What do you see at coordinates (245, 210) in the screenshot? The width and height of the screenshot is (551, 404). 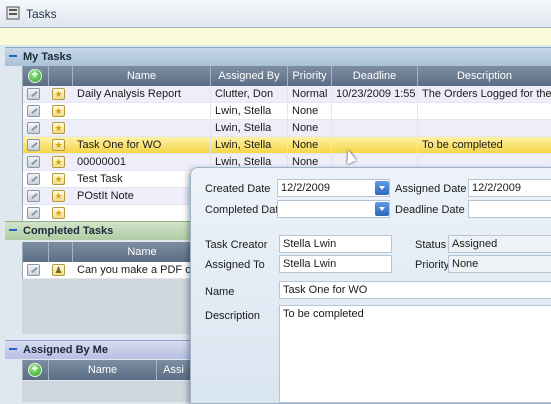 I see `completed-date-label: Completed Date` at bounding box center [245, 210].